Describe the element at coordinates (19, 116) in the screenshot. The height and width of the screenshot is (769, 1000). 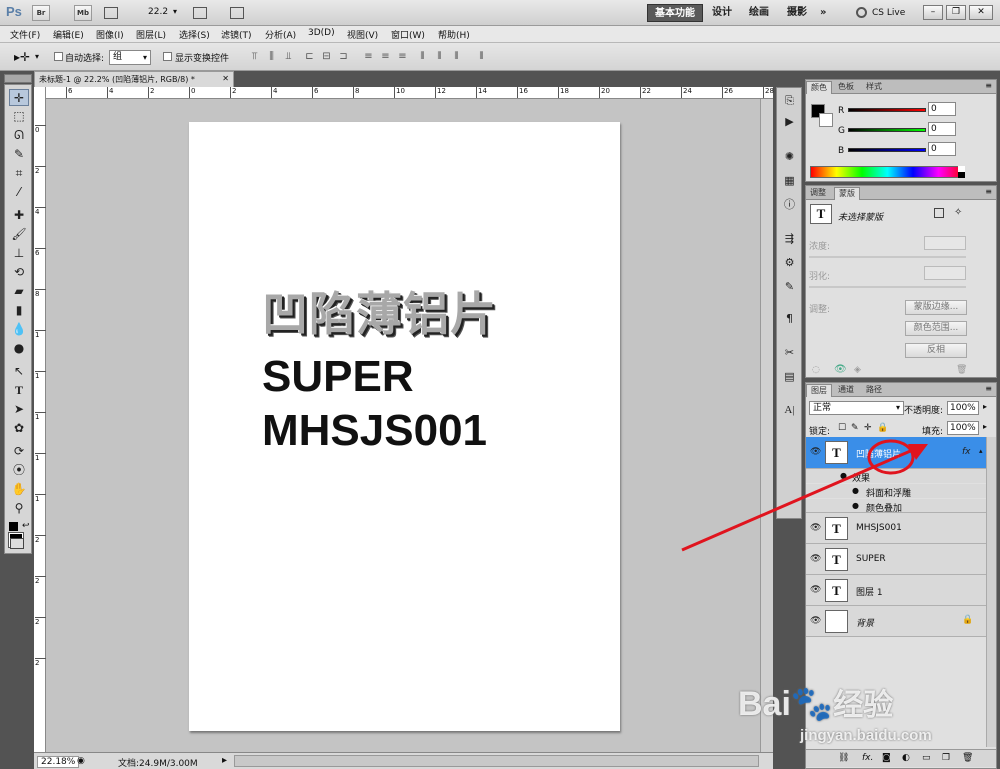
I see `marquee-tool-icon: ⬚` at that location.